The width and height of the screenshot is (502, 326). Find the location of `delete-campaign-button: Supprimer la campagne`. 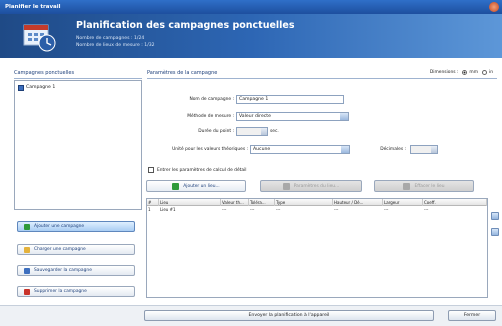

delete-campaign-button: Supprimer la campagne is located at coordinates (76, 291).